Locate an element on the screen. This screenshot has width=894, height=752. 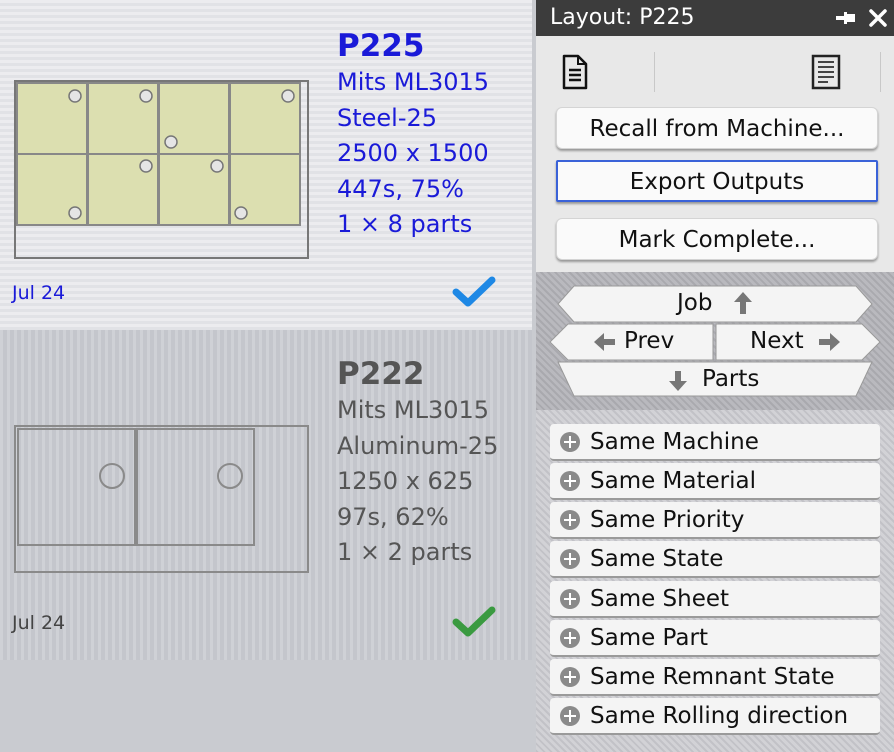
filter-label: Same Part is located at coordinates (649, 638).